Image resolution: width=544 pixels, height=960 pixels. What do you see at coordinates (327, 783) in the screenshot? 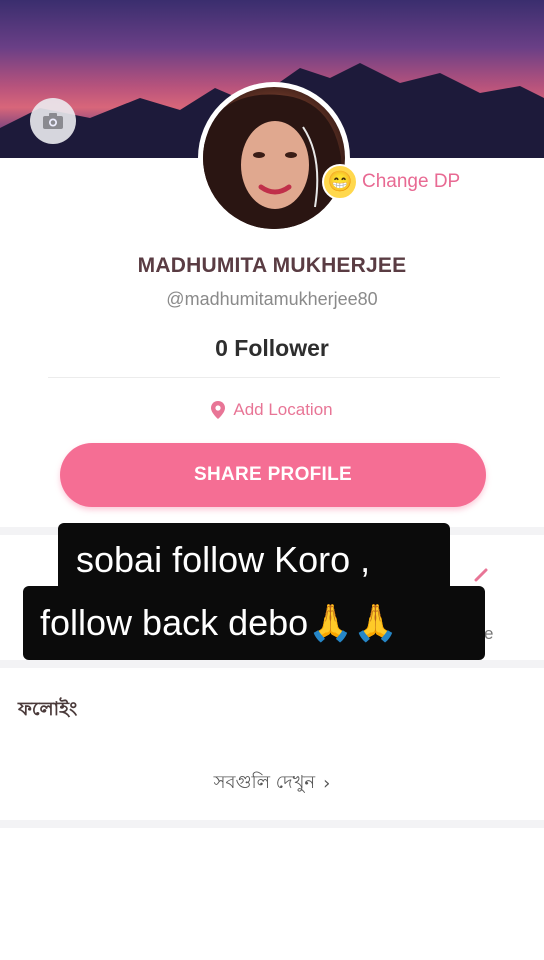
I see `chevron-right-icon: ›` at bounding box center [327, 783].